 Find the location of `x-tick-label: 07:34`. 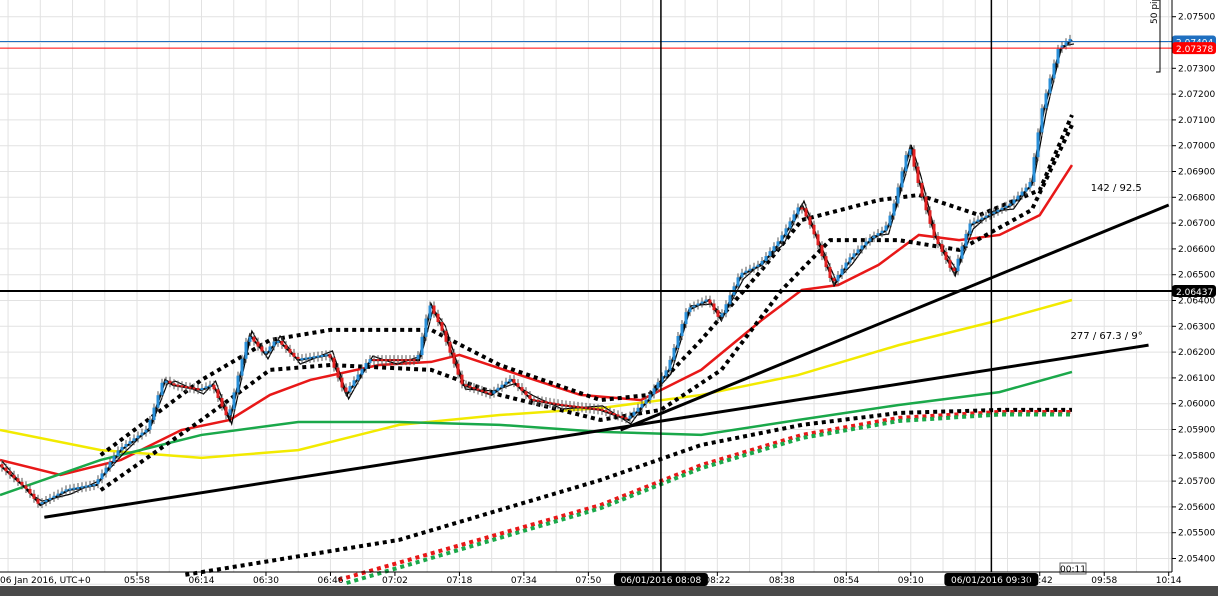

x-tick-label: 07:34 is located at coordinates (524, 581).